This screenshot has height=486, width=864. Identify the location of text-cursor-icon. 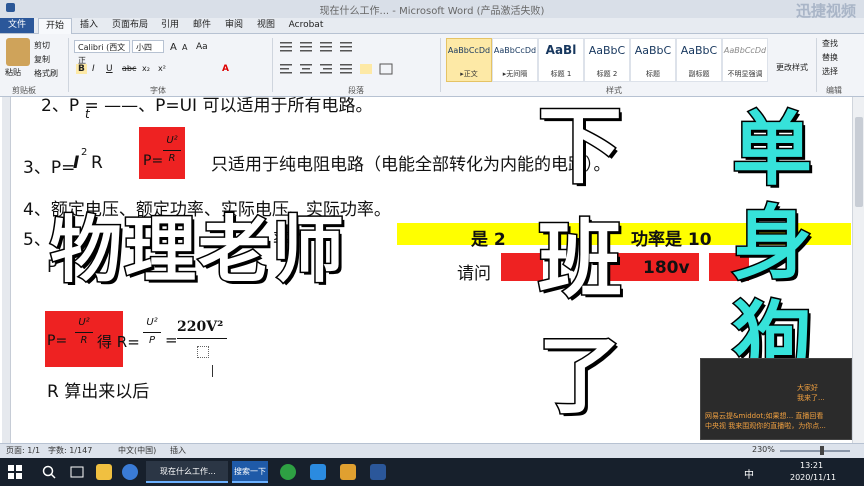
(212, 371).